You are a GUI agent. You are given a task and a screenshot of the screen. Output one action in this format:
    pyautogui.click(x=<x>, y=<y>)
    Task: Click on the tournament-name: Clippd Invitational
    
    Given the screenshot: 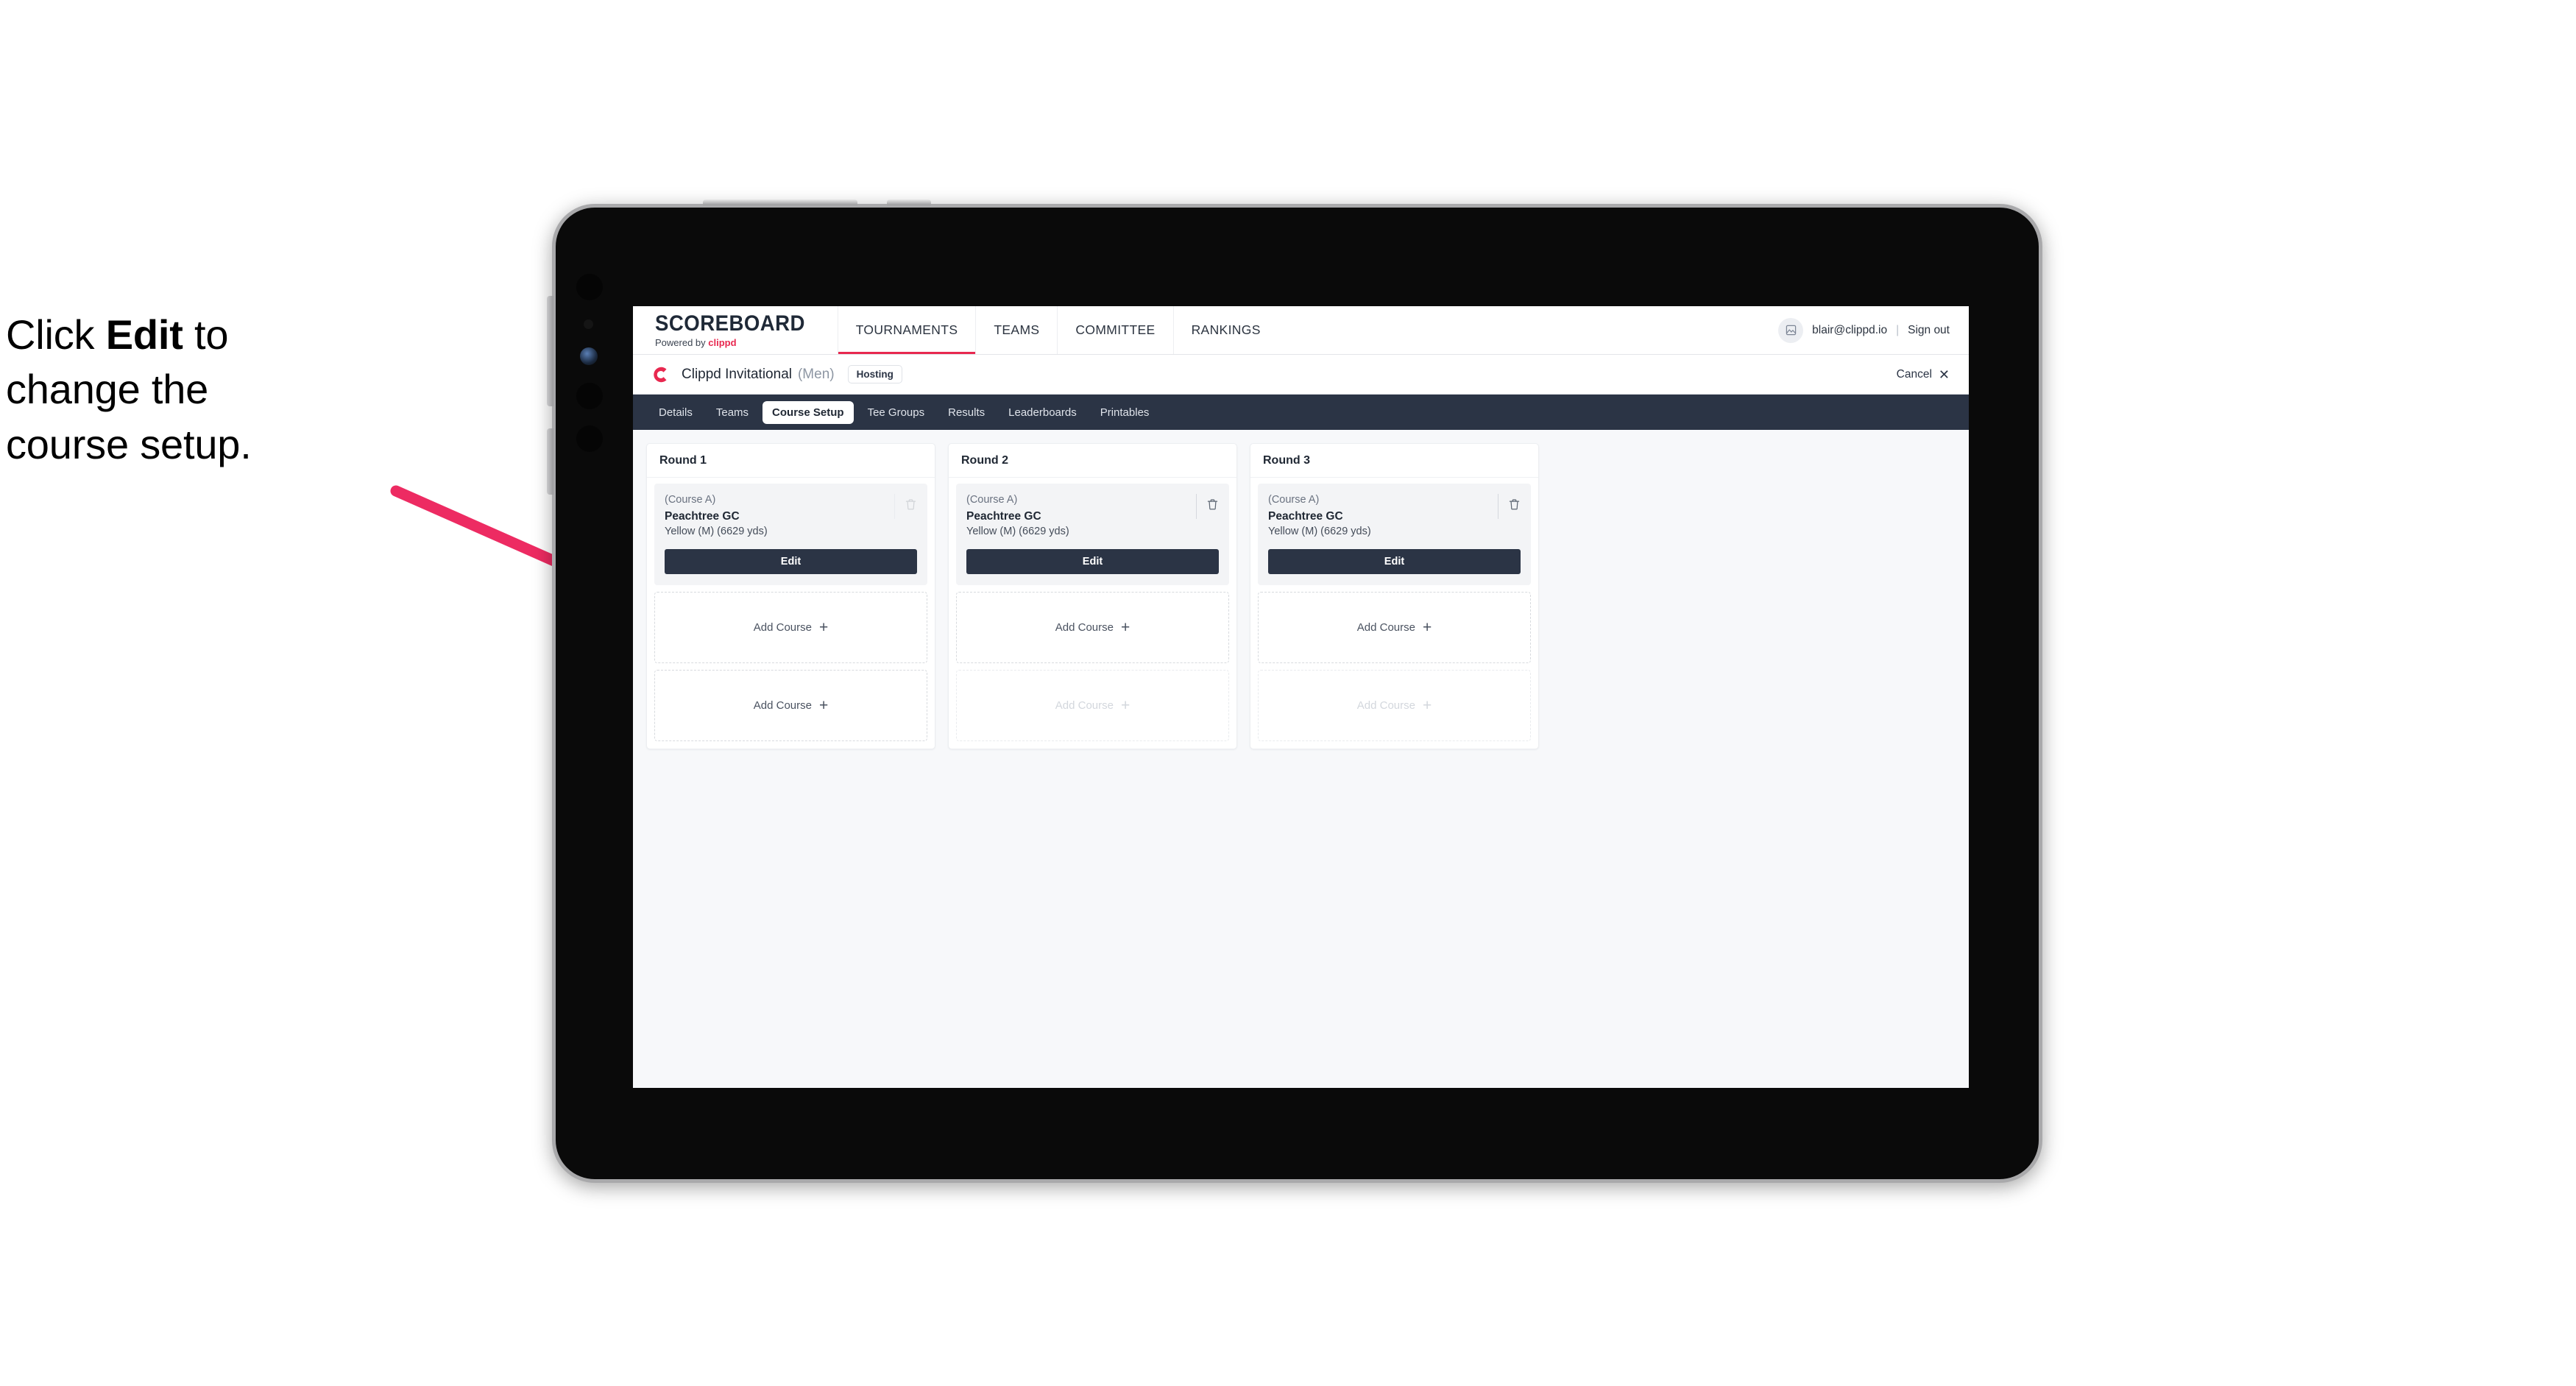 What is the action you would take?
    pyautogui.click(x=737, y=374)
    